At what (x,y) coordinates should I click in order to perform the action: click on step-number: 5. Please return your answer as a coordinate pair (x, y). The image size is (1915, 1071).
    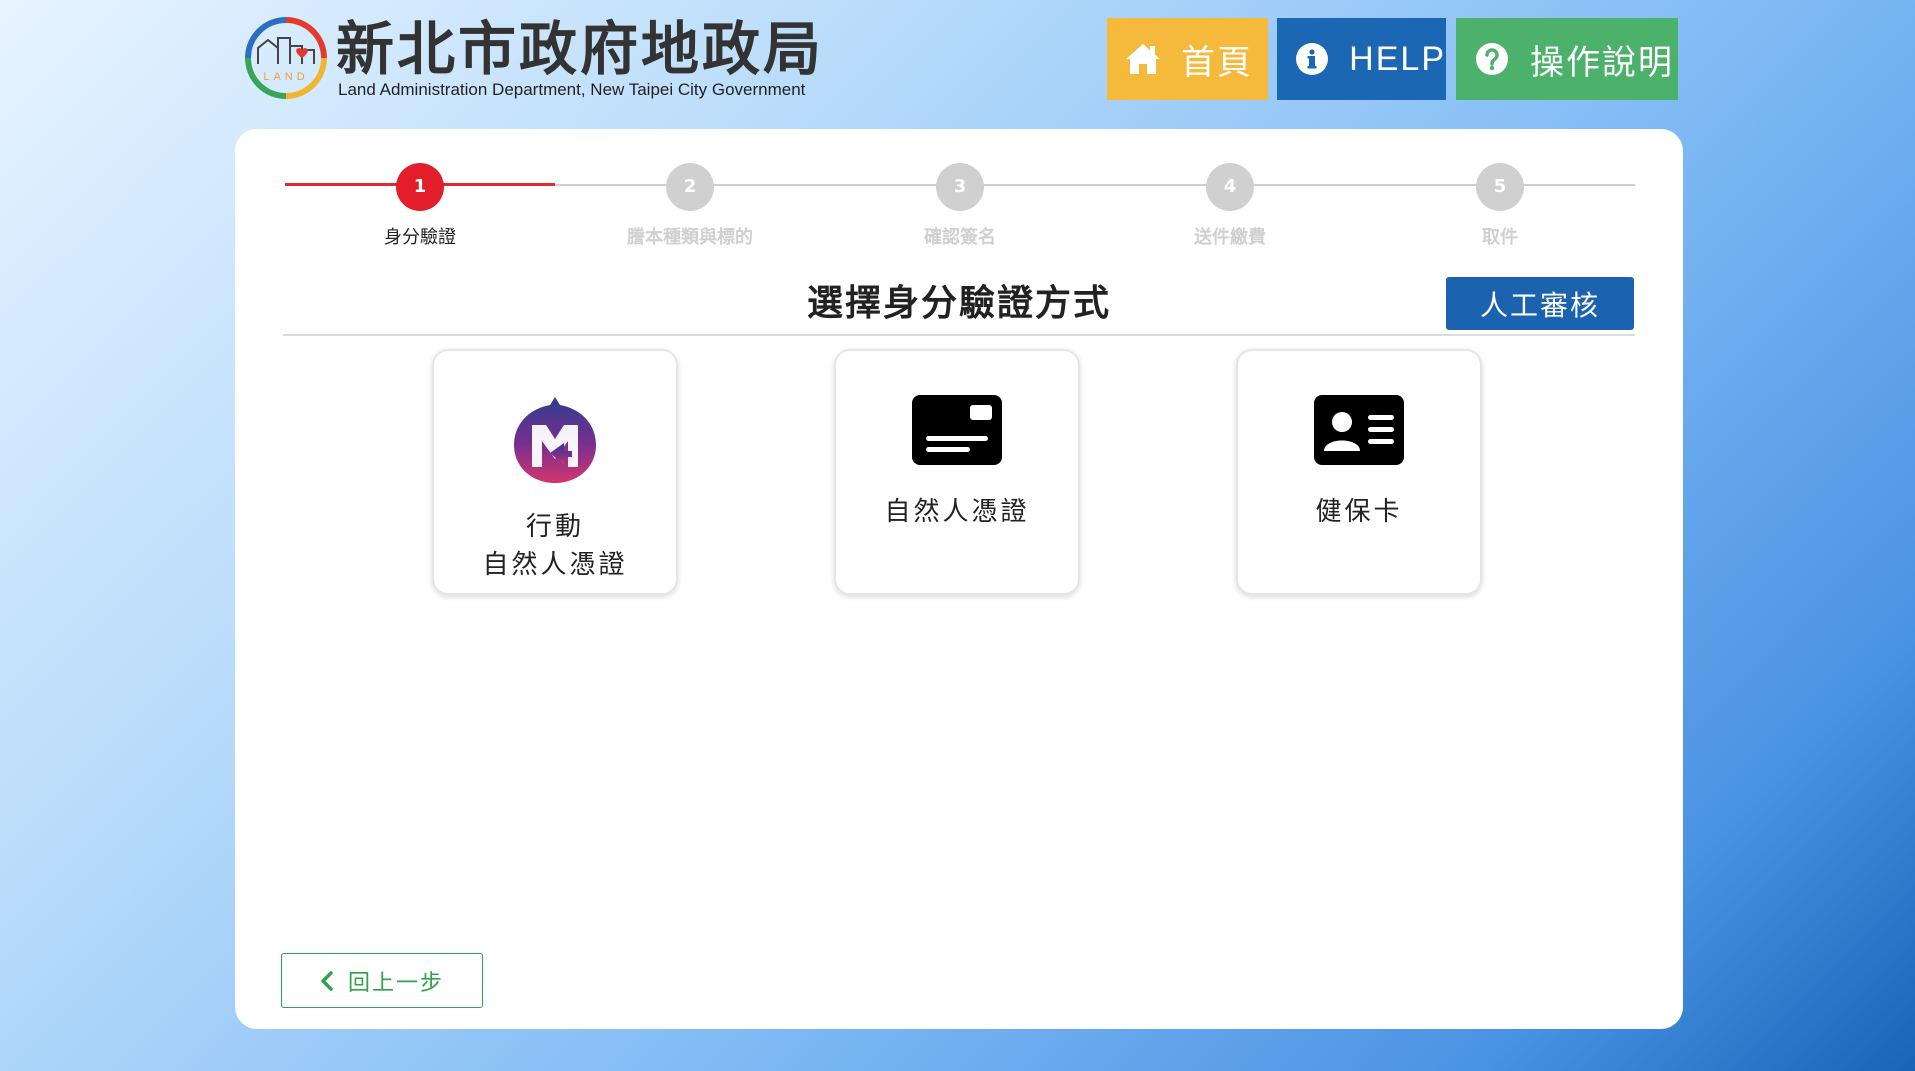
    Looking at the image, I should click on (1500, 187).